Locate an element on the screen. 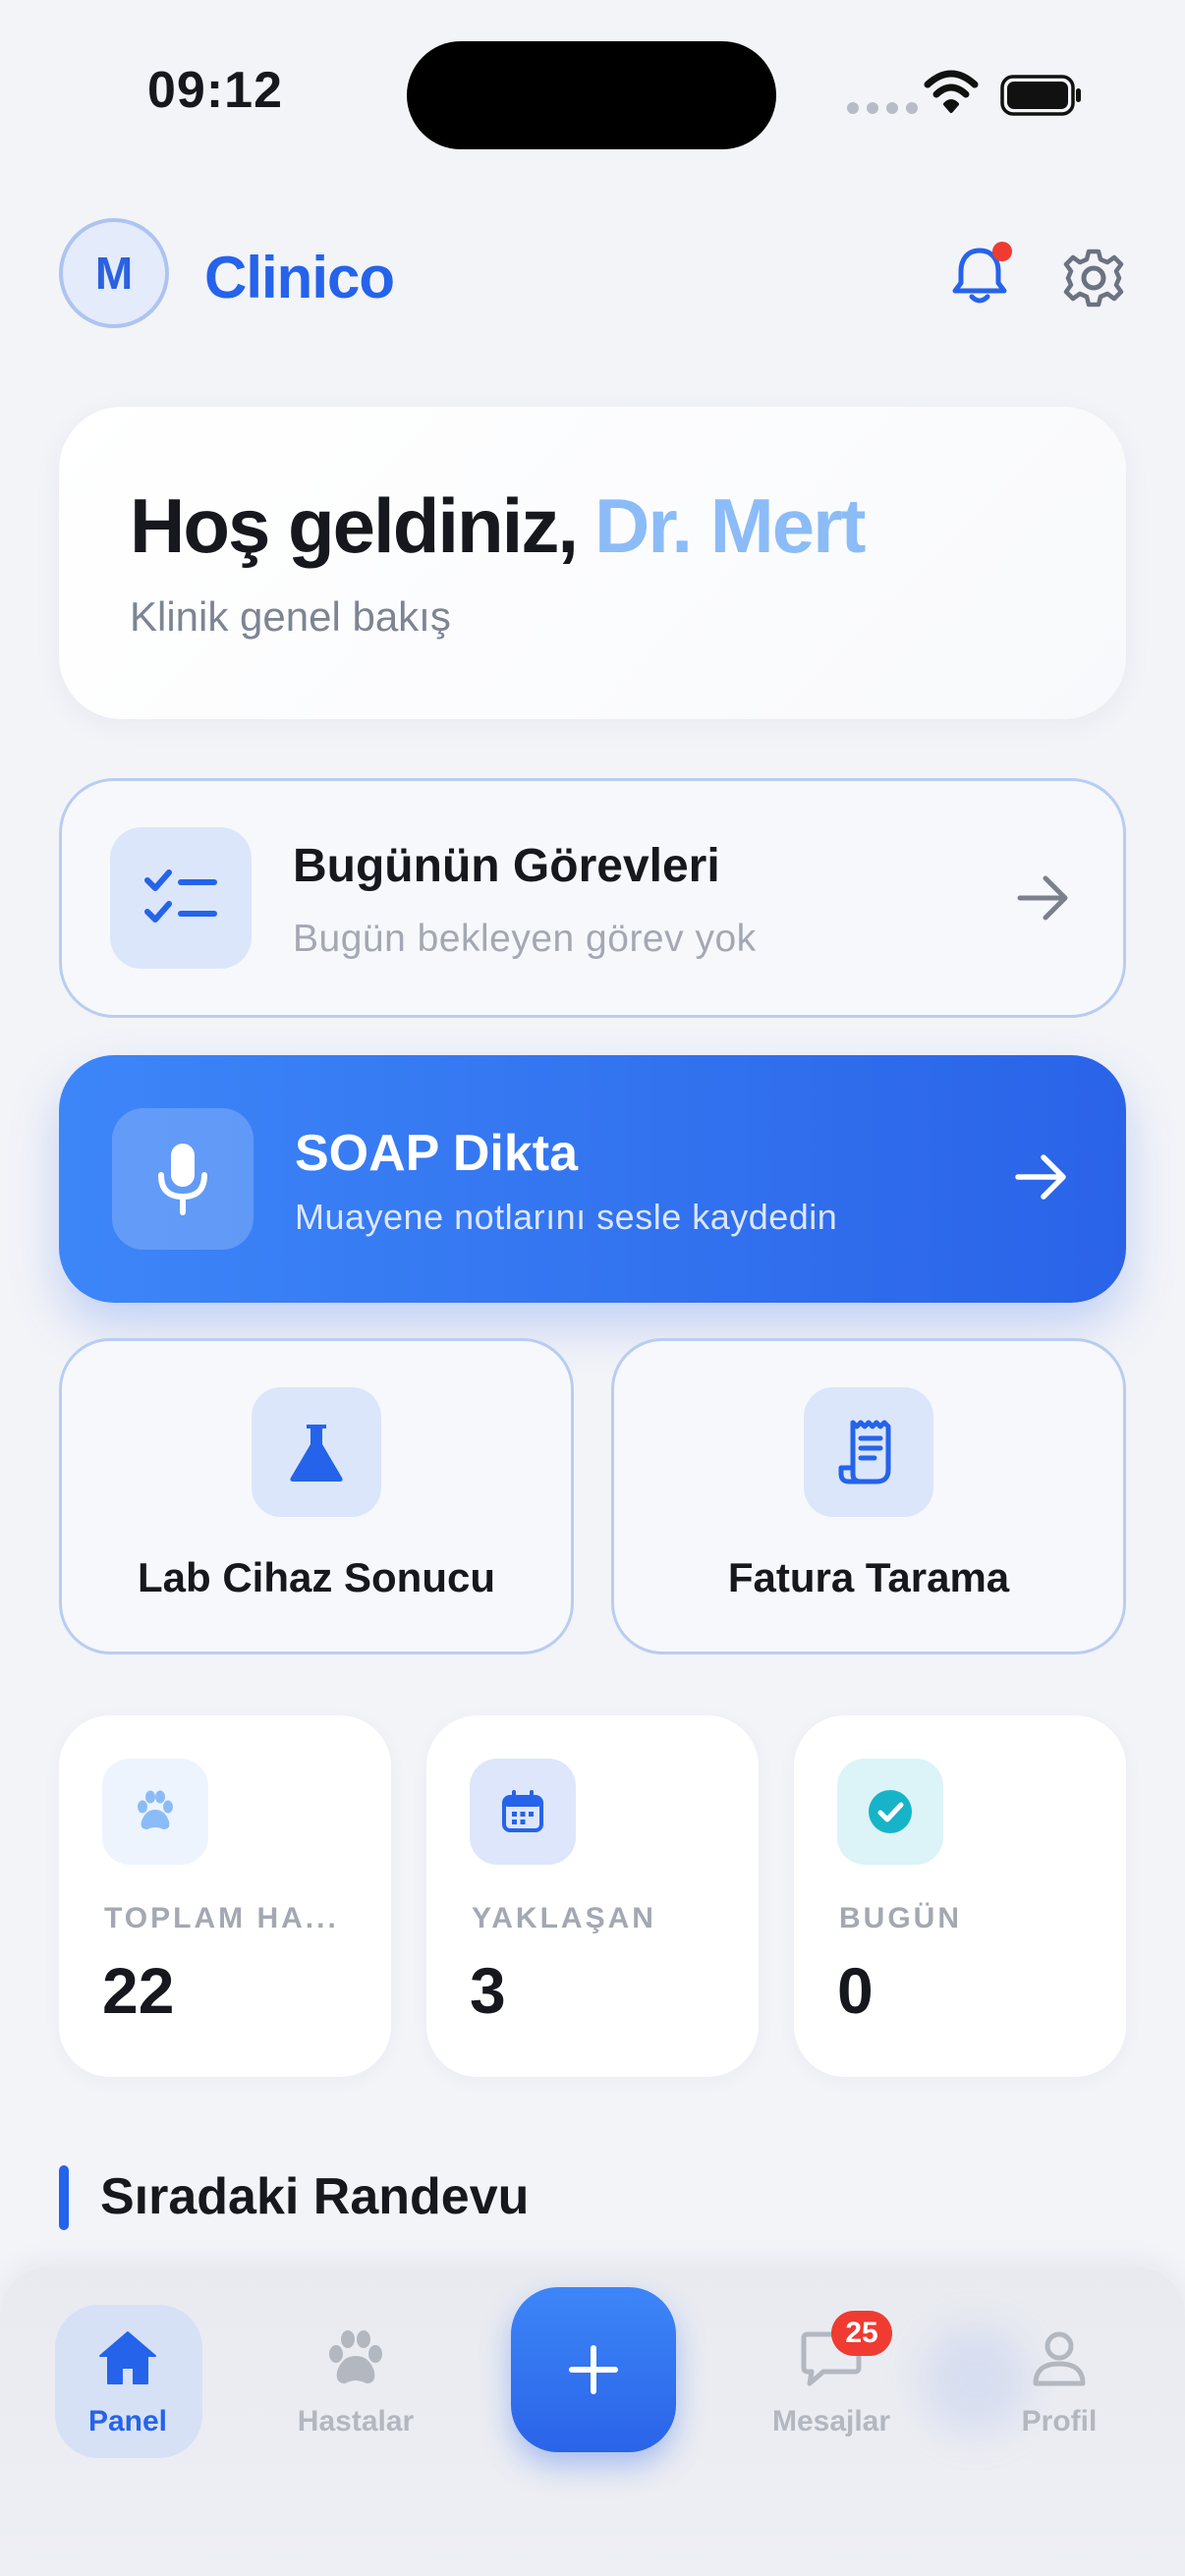 Image resolution: width=1185 pixels, height=2576 pixels. stat-value-upcoming: 3 is located at coordinates (488, 1990).